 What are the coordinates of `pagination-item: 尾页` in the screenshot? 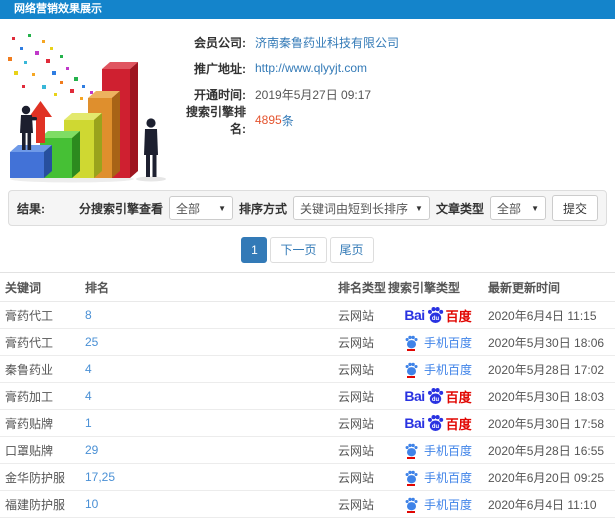 It's located at (351, 250).